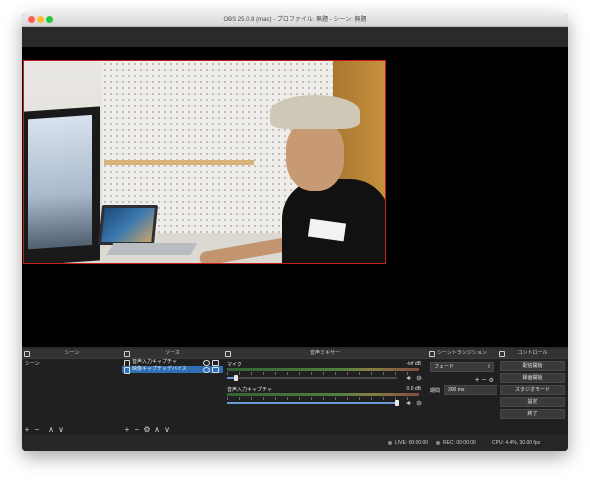  I want to click on laptop, so click(128, 225).